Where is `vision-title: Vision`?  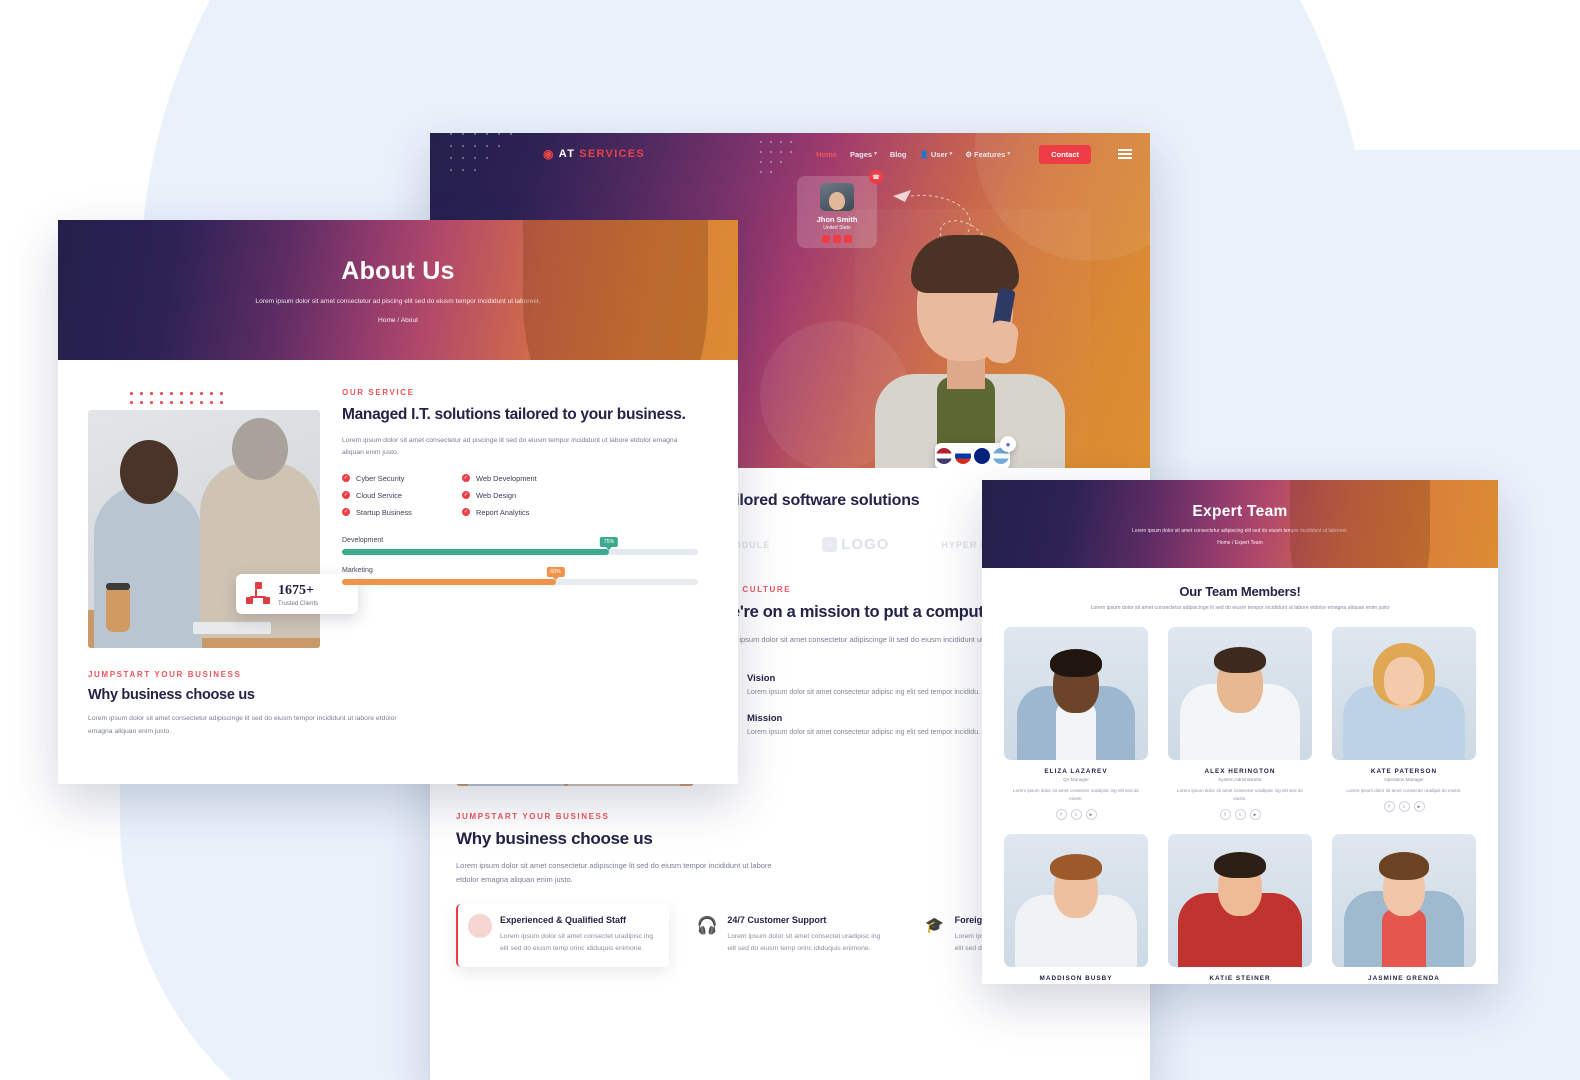 vision-title: Vision is located at coordinates (761, 679).